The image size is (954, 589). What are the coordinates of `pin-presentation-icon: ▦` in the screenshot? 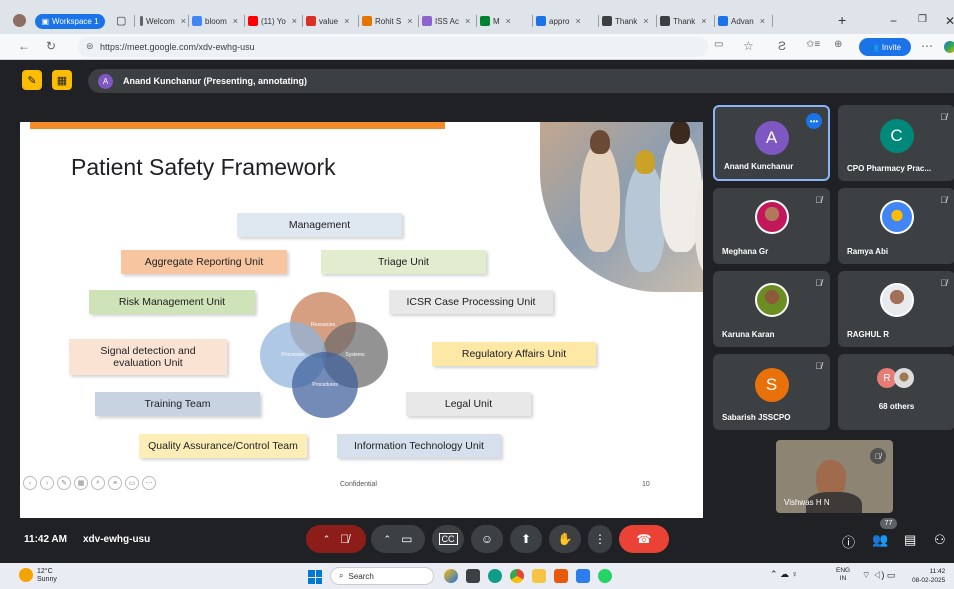 It's located at (62, 80).